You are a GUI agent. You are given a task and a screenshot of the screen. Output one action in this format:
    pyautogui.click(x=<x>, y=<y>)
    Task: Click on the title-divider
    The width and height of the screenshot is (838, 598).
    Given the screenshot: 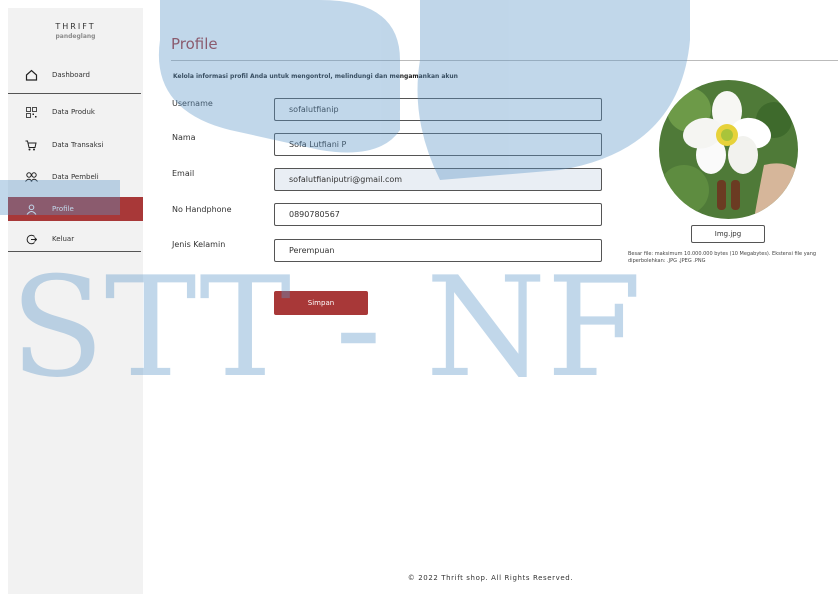 What is the action you would take?
    pyautogui.click(x=504, y=60)
    